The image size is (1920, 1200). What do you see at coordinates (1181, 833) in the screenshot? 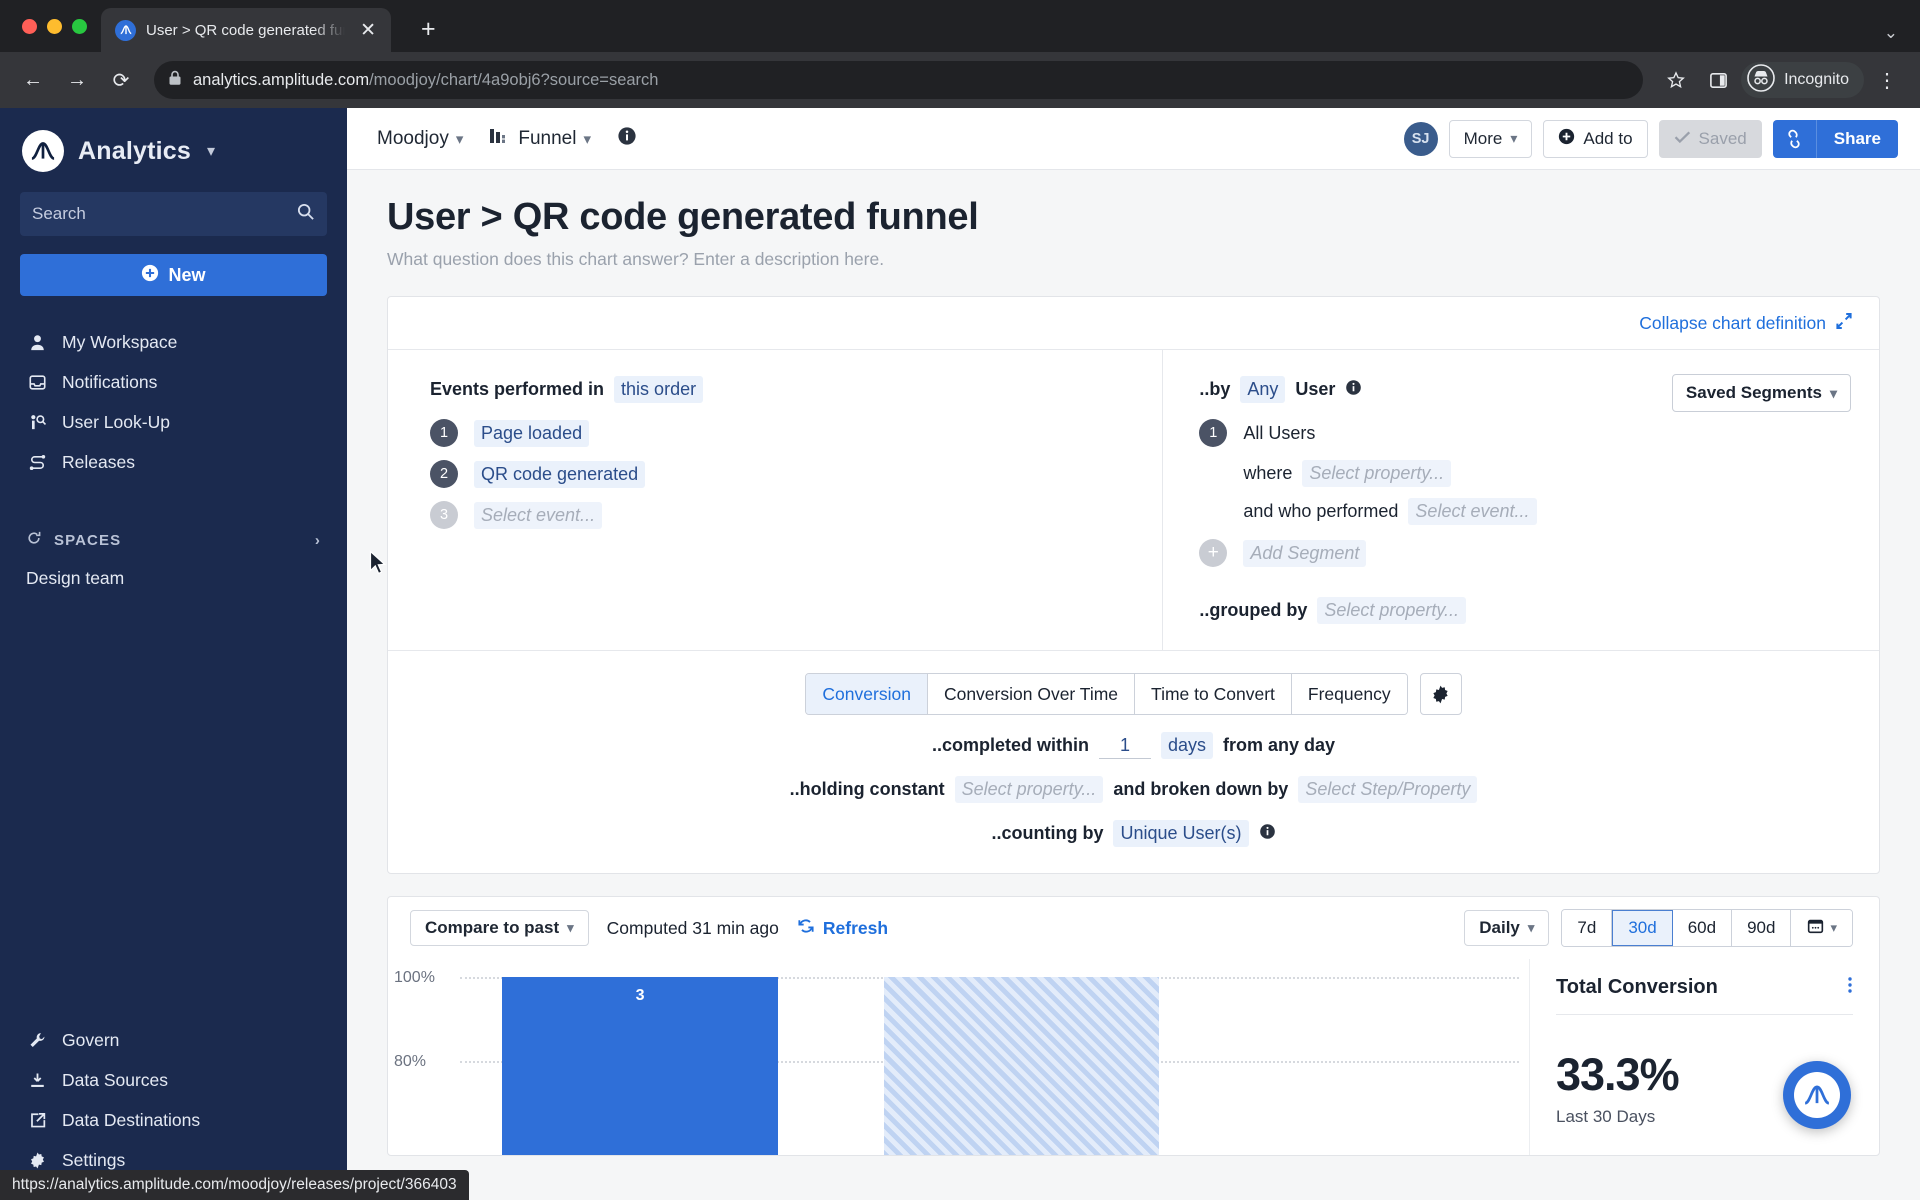
I see `counting-by-value: Unique User(s)` at bounding box center [1181, 833].